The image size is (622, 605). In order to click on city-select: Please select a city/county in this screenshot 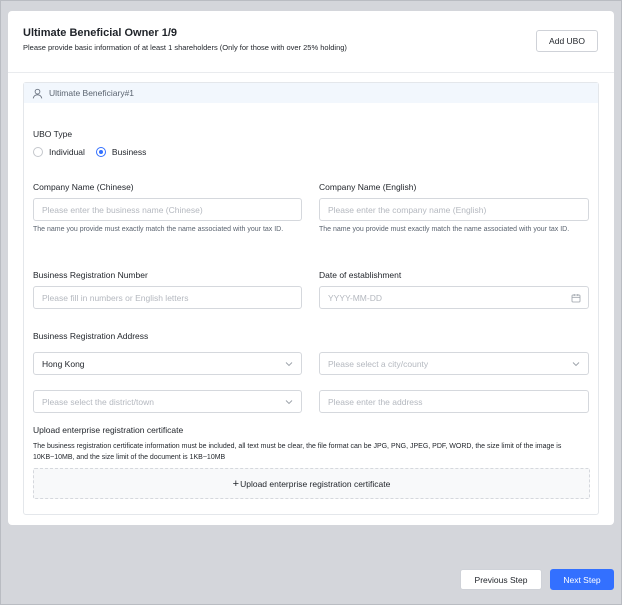, I will do `click(454, 363)`.